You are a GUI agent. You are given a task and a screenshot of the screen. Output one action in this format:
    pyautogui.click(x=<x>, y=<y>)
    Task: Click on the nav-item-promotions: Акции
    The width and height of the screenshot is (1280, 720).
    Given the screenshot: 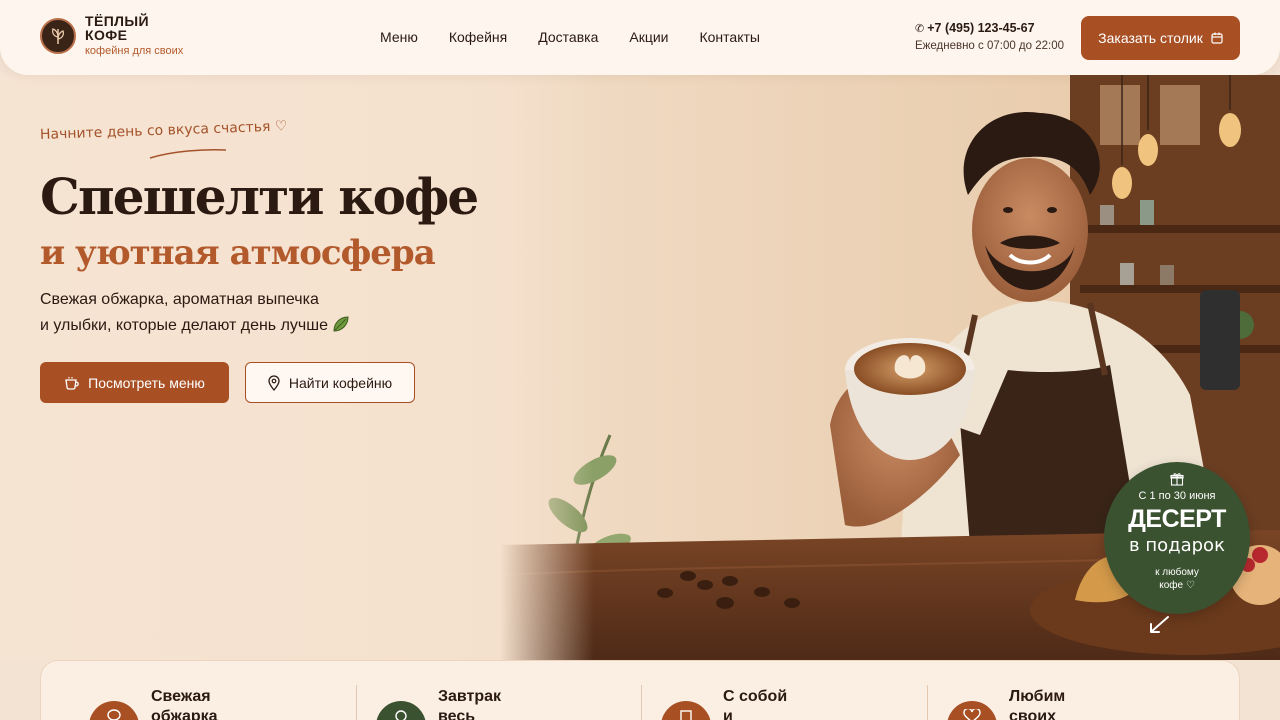 What is the action you would take?
    pyautogui.click(x=648, y=37)
    